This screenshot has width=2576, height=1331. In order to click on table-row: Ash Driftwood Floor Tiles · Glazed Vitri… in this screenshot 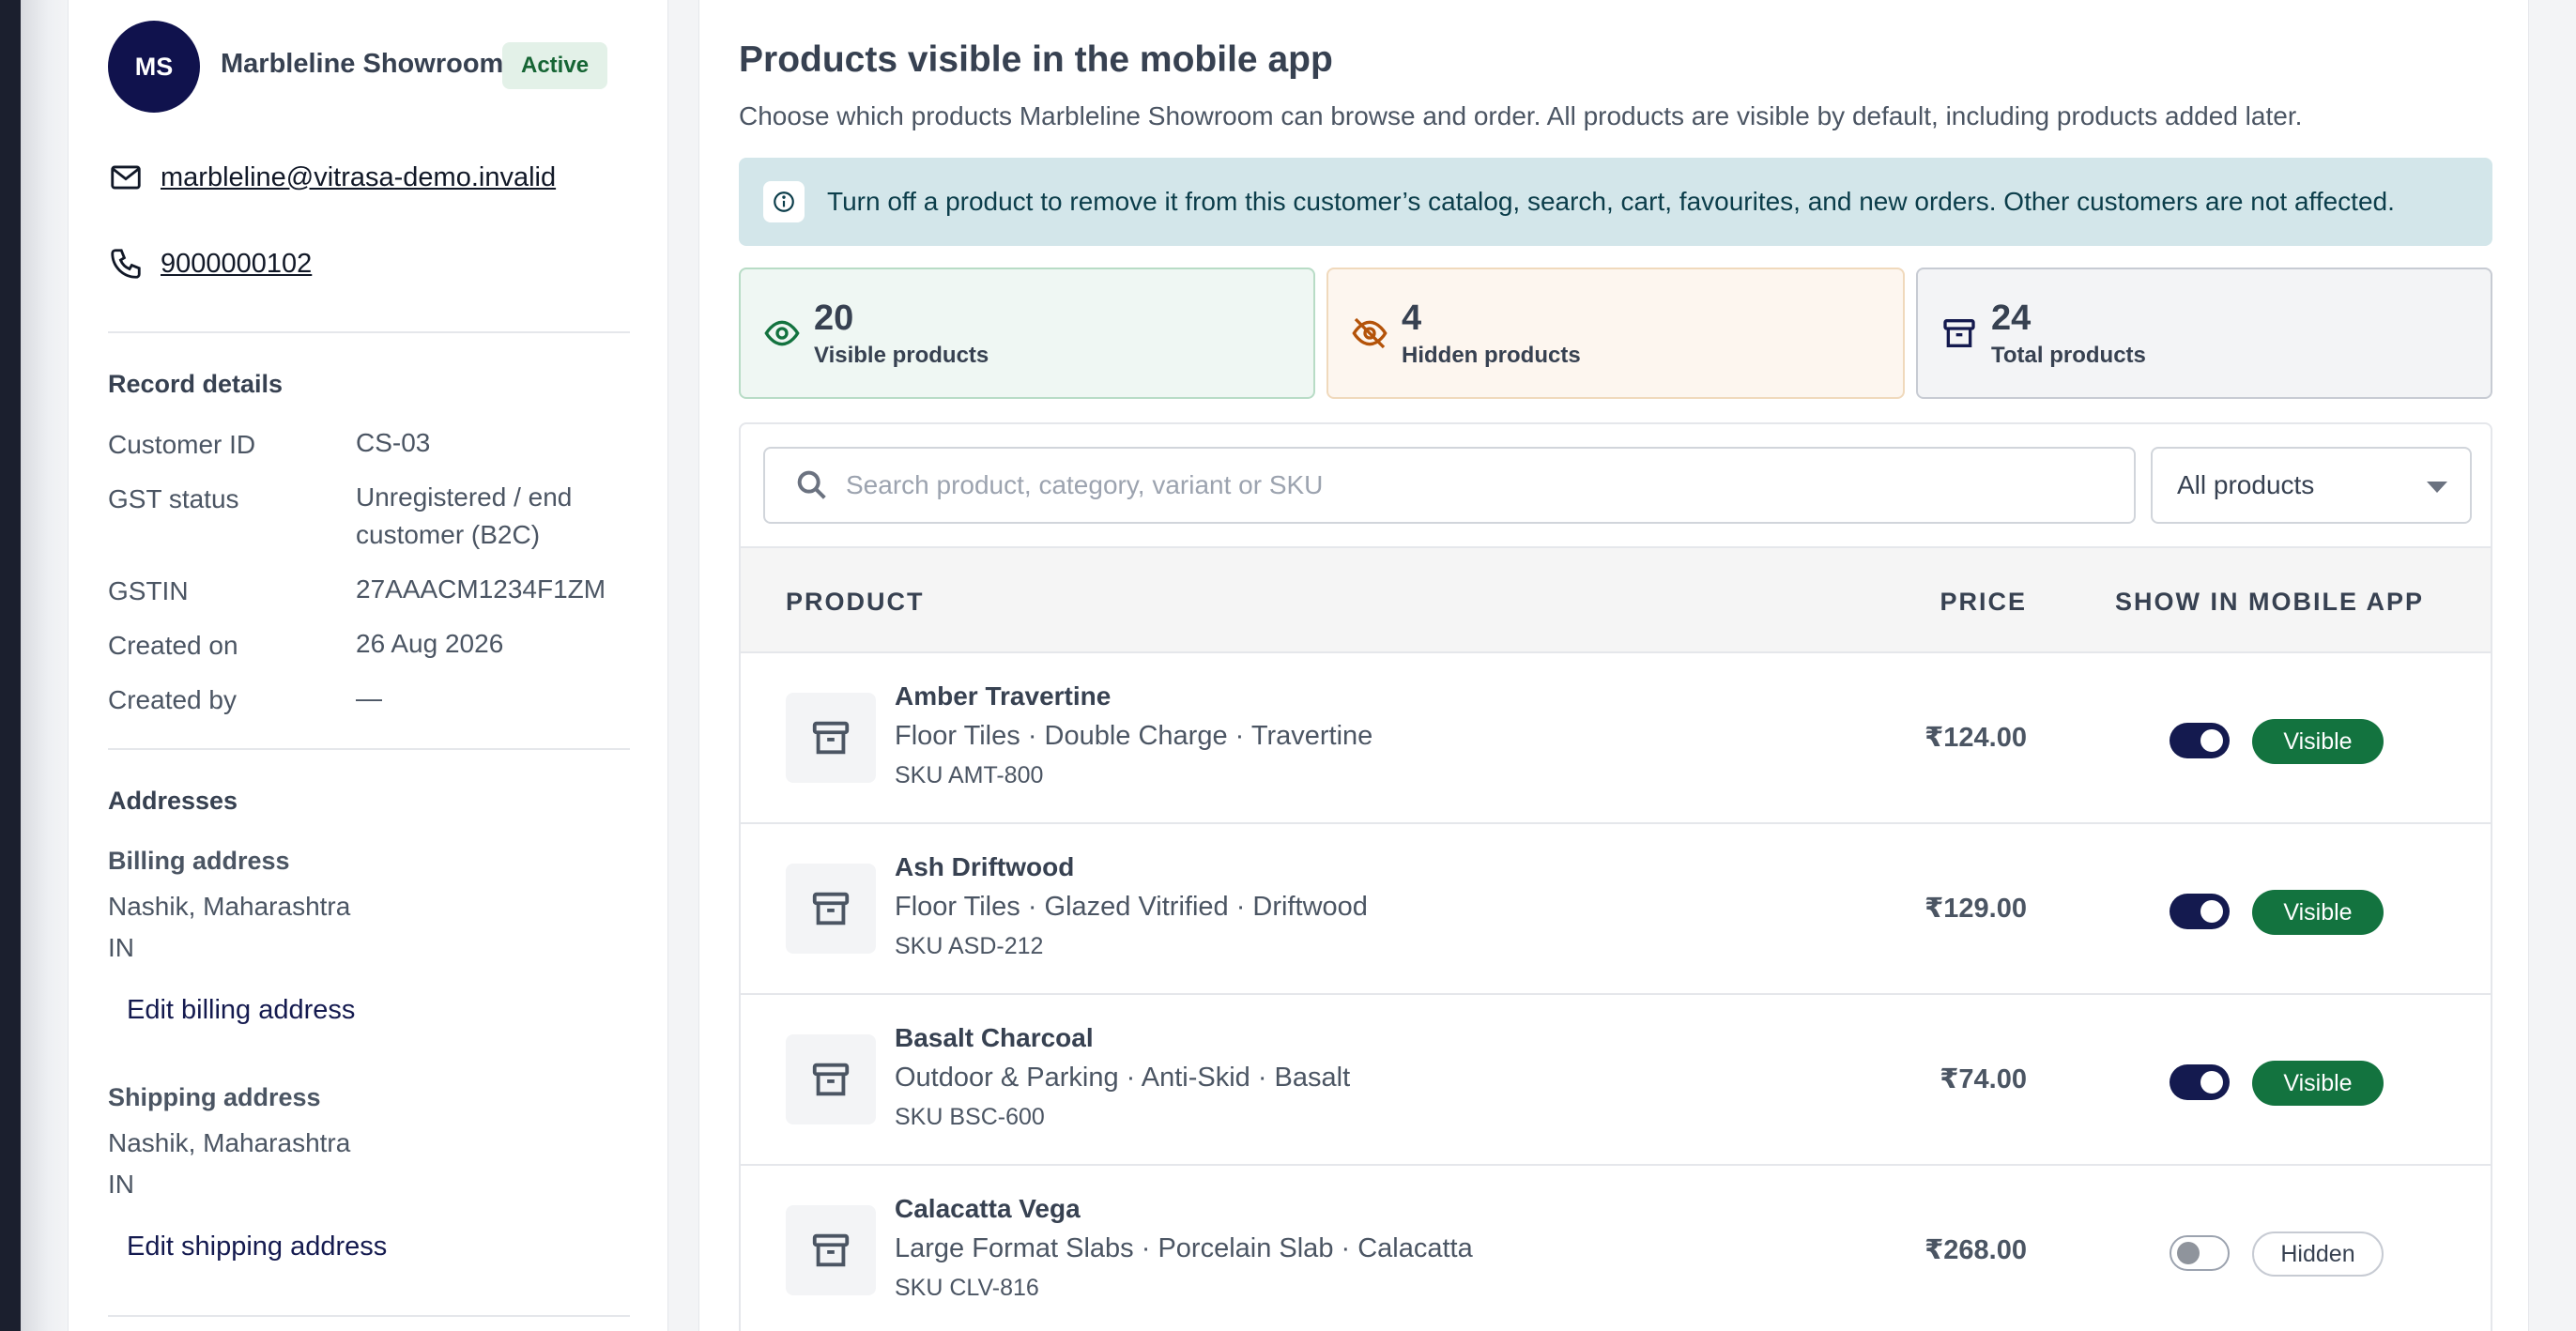, I will do `click(1616, 909)`.